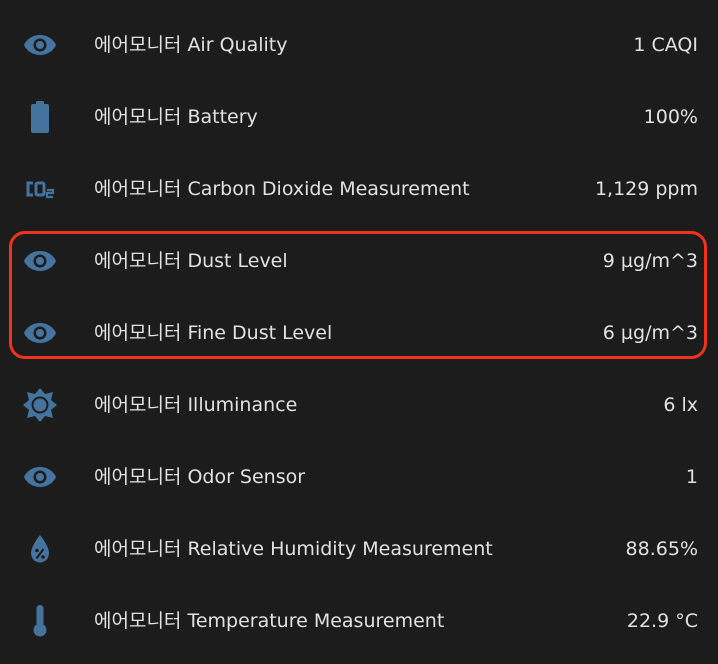  I want to click on entity-value: 88.65%, so click(661, 549).